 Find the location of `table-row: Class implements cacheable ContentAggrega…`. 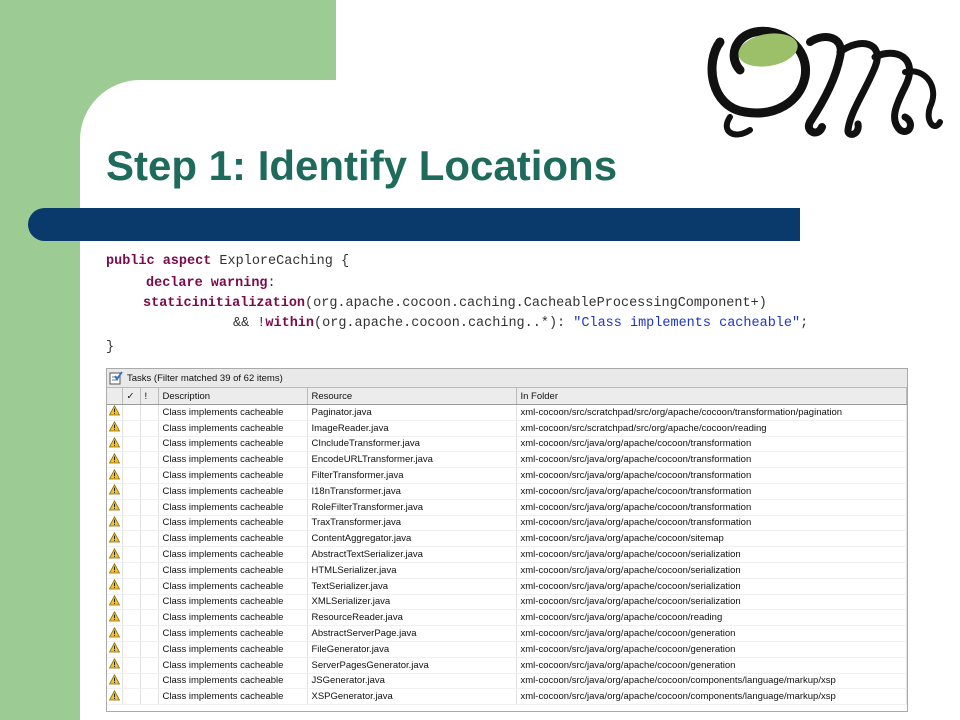

table-row: Class implements cacheable ContentAggrega… is located at coordinates (507, 539).